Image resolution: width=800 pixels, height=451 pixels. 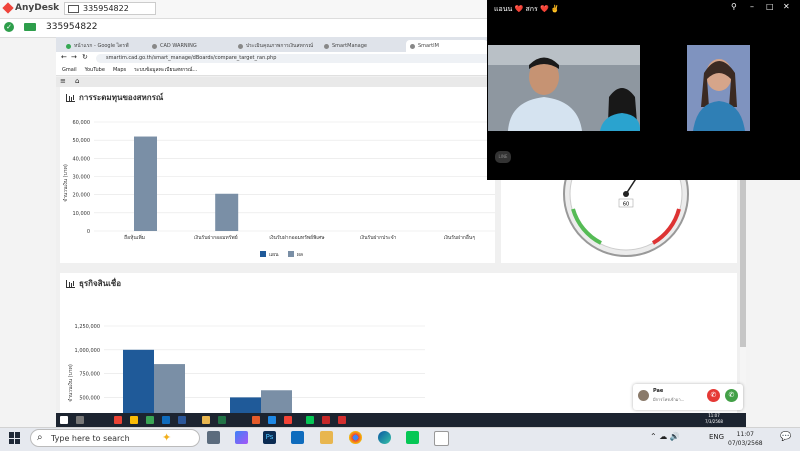 What do you see at coordinates (89, 398) in the screenshot?
I see `y-tick-label: 500,000` at bounding box center [89, 398].